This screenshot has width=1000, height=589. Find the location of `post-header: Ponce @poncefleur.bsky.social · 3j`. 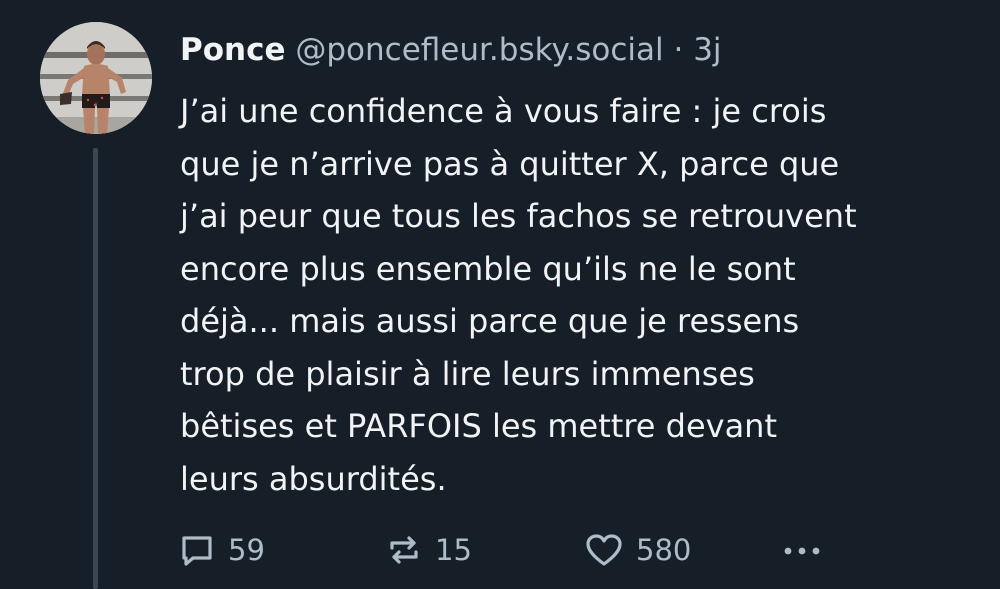

post-header: Ponce @poncefleur.bsky.social · 3j is located at coordinates (451, 50).